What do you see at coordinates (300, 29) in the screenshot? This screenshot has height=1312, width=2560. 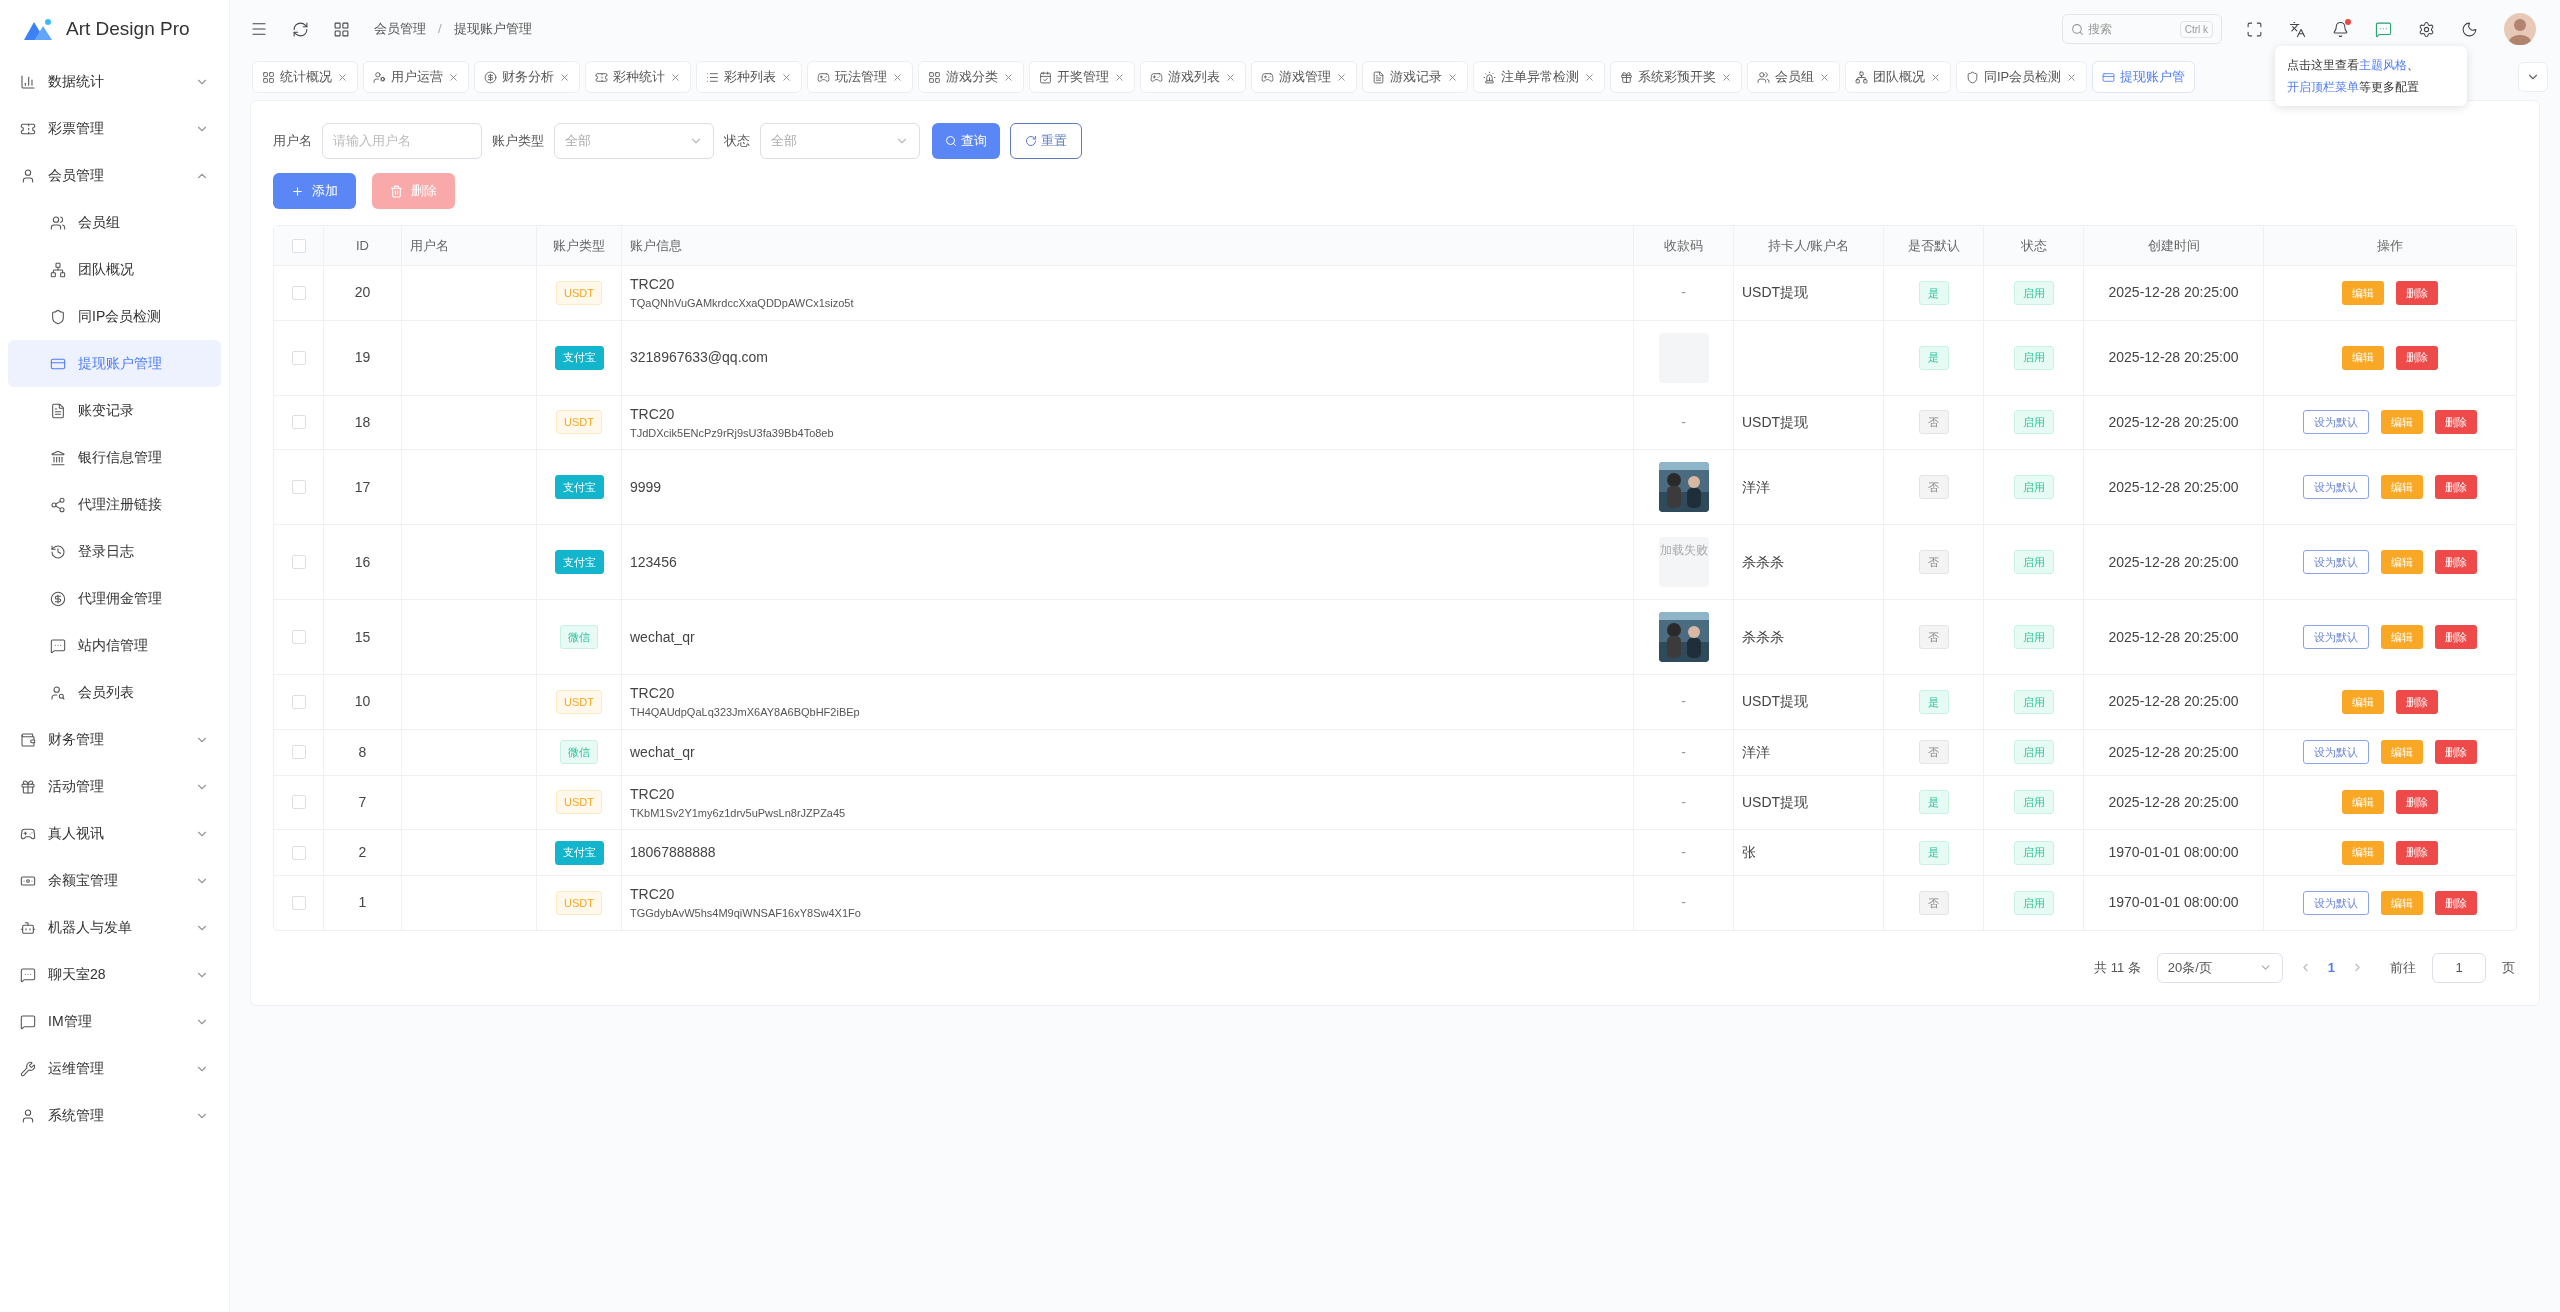 I see `refresh-icon` at bounding box center [300, 29].